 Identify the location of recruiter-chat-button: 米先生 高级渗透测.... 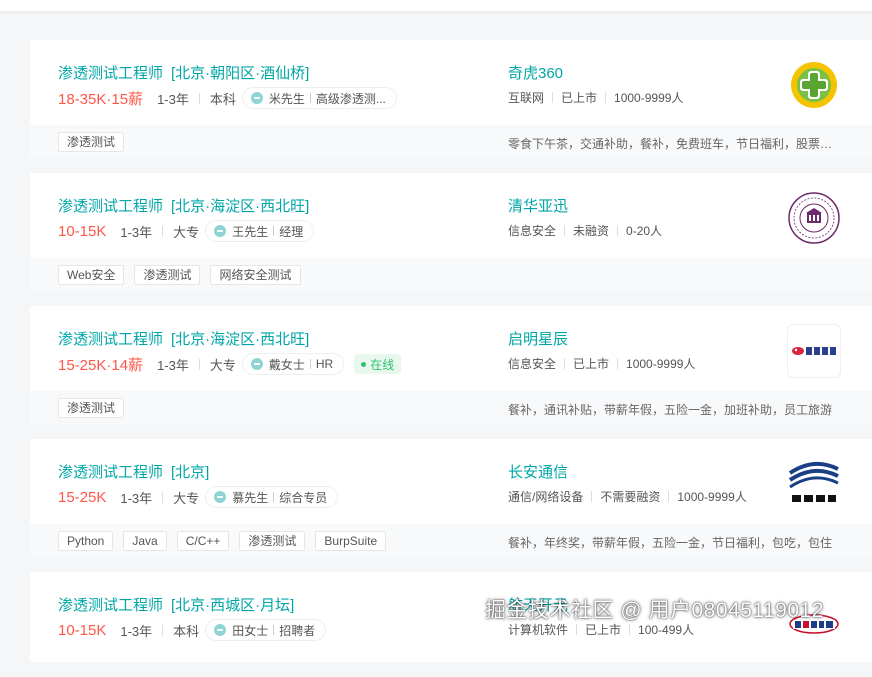
(319, 98).